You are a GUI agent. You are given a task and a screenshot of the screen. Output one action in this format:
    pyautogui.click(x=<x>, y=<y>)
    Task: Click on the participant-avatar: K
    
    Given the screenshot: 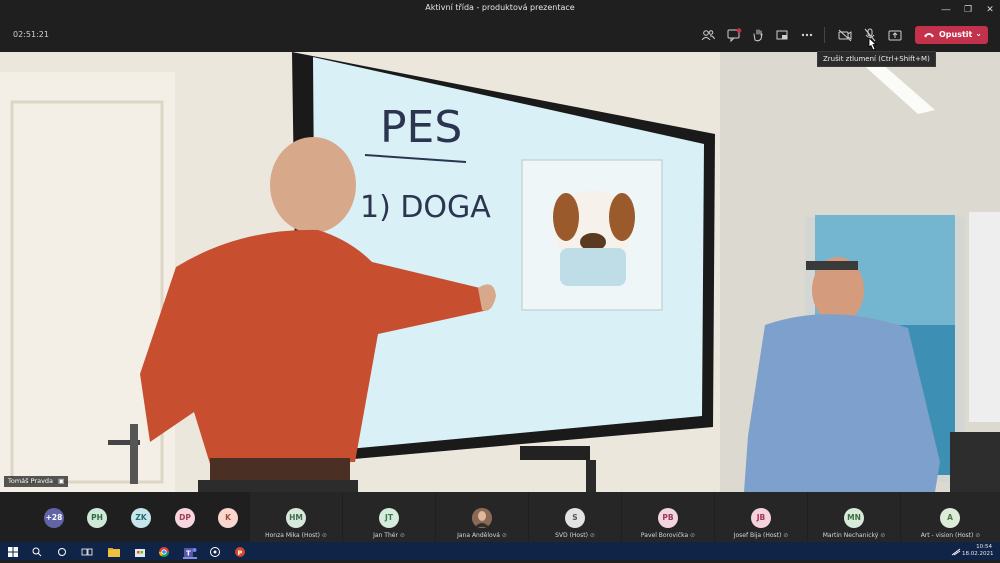 What is the action you would take?
    pyautogui.click(x=228, y=518)
    